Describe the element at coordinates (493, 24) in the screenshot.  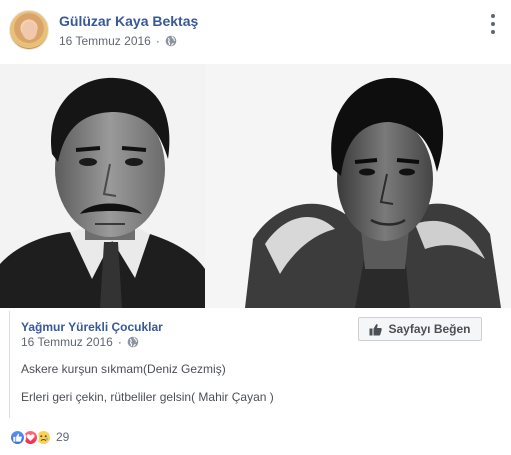
I see `more-options-icon` at that location.